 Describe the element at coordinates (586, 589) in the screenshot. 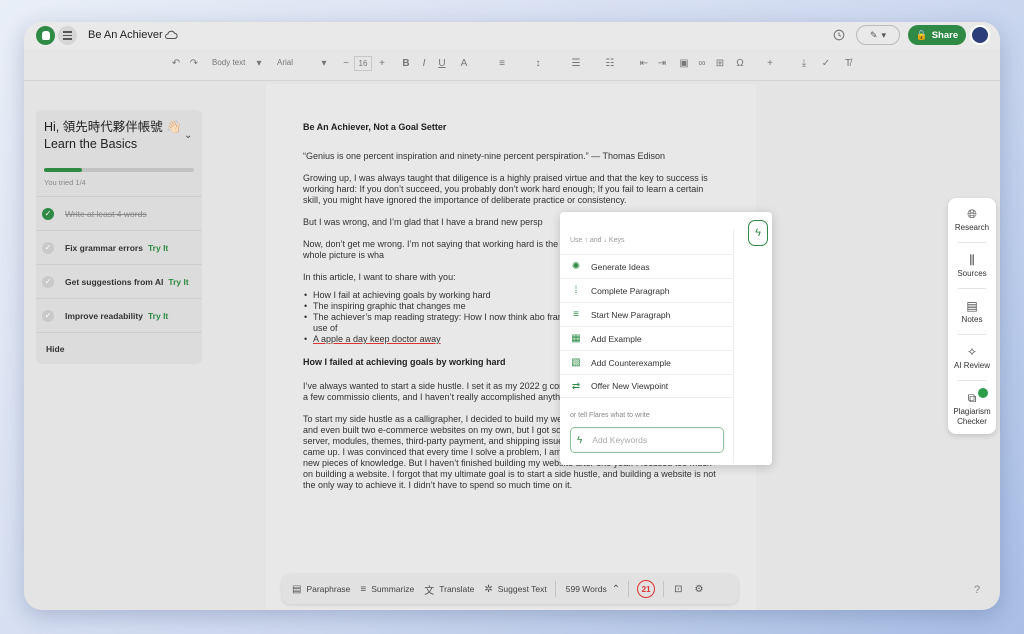

I see `word-count: 599 Words` at that location.